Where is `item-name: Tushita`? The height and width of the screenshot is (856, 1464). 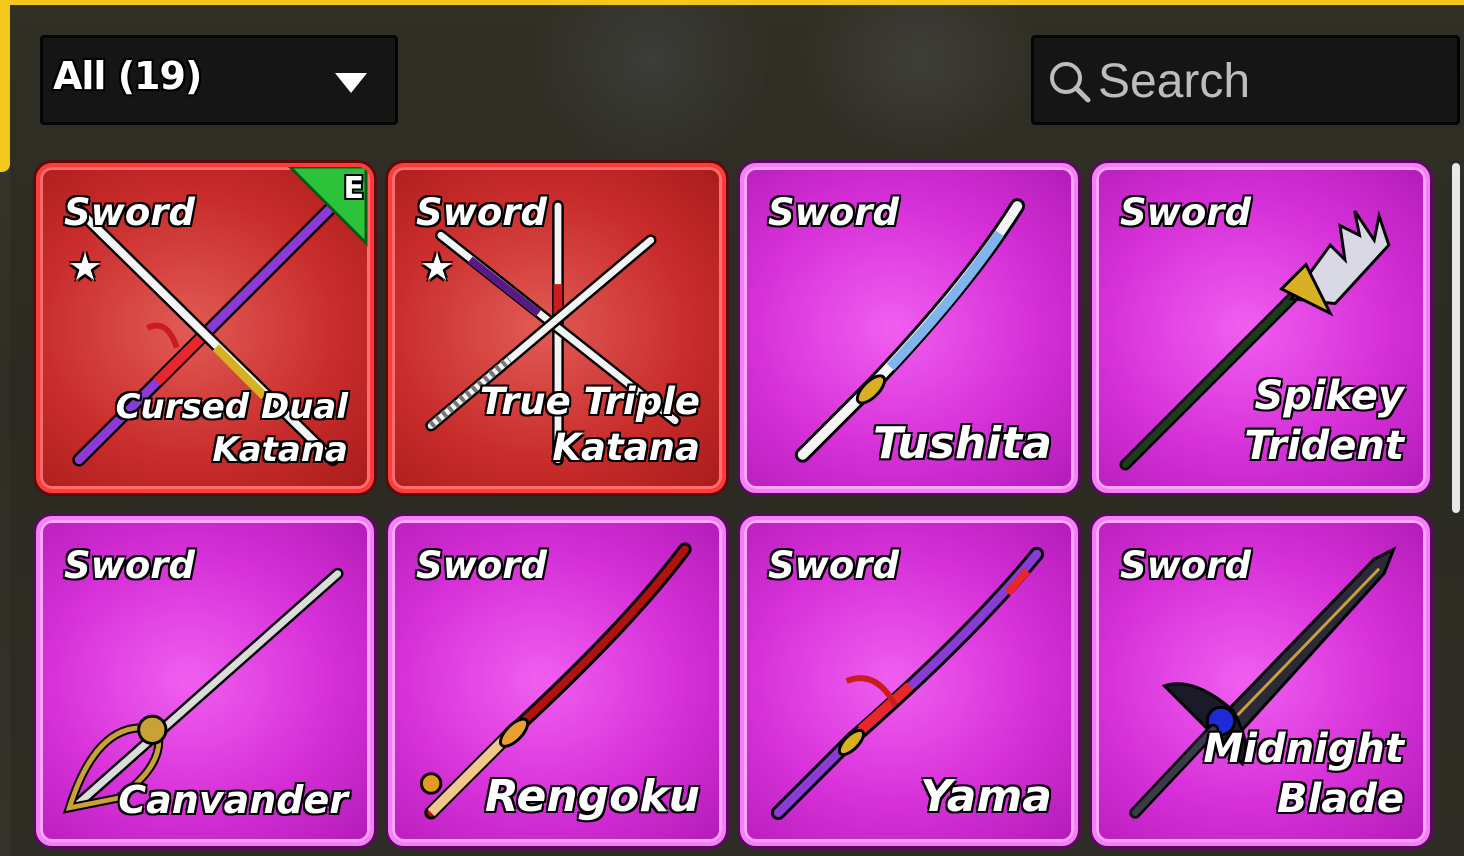
item-name: Tushita is located at coordinates (962, 443).